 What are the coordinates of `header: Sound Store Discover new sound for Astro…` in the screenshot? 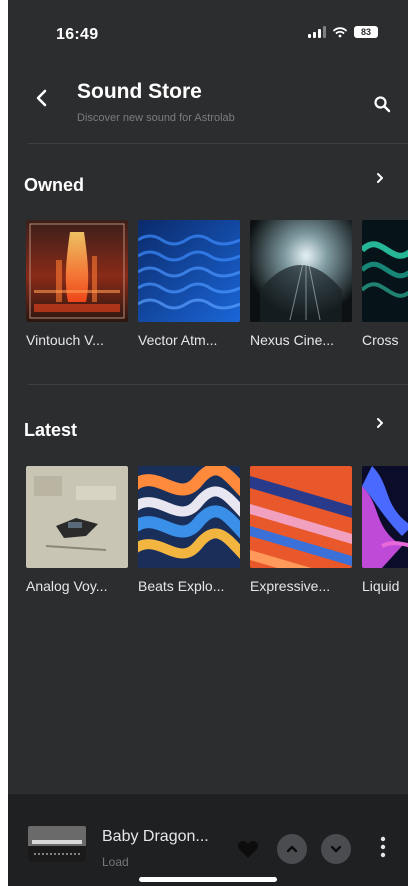 It's located at (208, 104).